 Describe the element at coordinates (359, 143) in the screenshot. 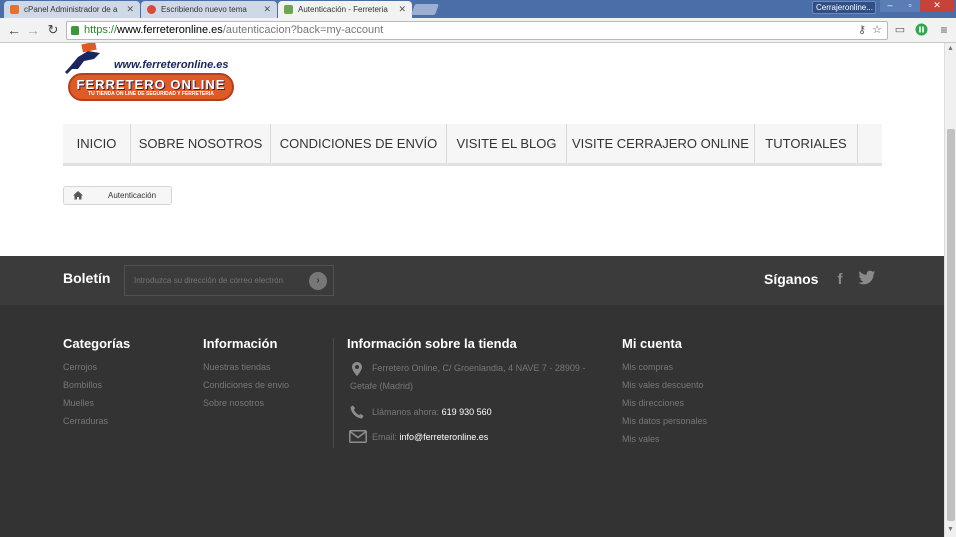

I see `nav-item-condiciones-envio: Condiciones de envío` at that location.